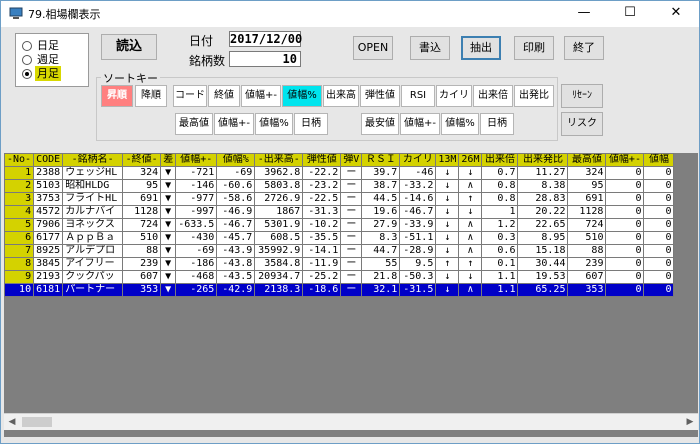 This screenshot has width=700, height=444. What do you see at coordinates (93, 160) in the screenshot?
I see `column-header: -銘柄名-` at bounding box center [93, 160].